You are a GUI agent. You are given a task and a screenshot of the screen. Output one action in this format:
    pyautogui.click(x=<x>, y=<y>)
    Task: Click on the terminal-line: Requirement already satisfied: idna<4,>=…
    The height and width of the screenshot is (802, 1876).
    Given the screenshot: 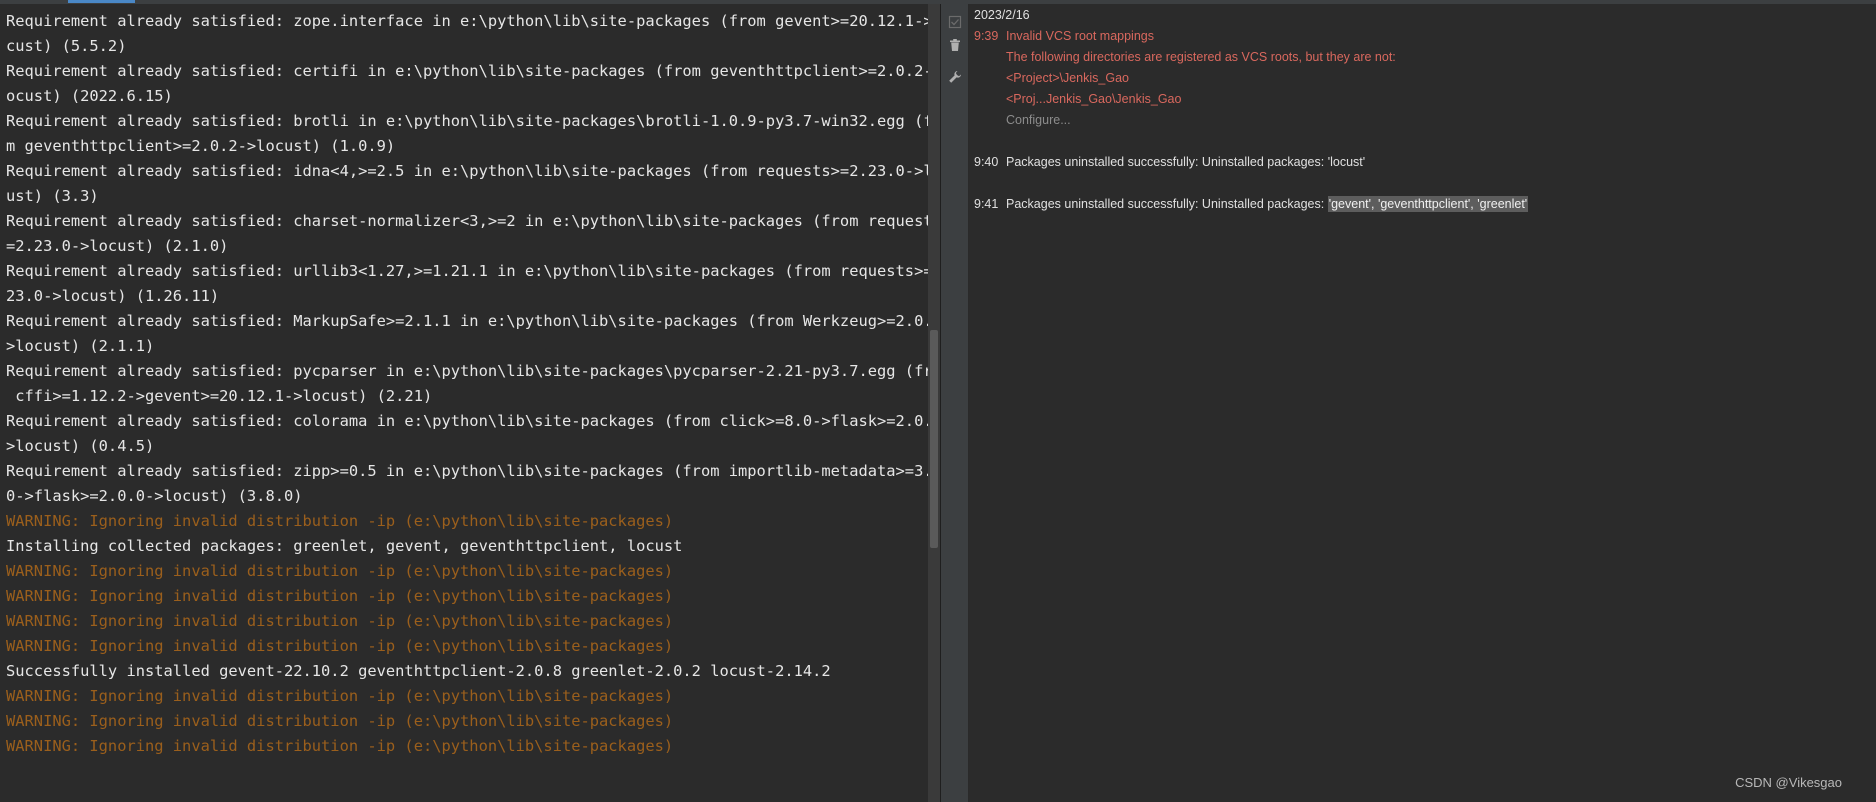 What is the action you would take?
    pyautogui.click(x=467, y=171)
    